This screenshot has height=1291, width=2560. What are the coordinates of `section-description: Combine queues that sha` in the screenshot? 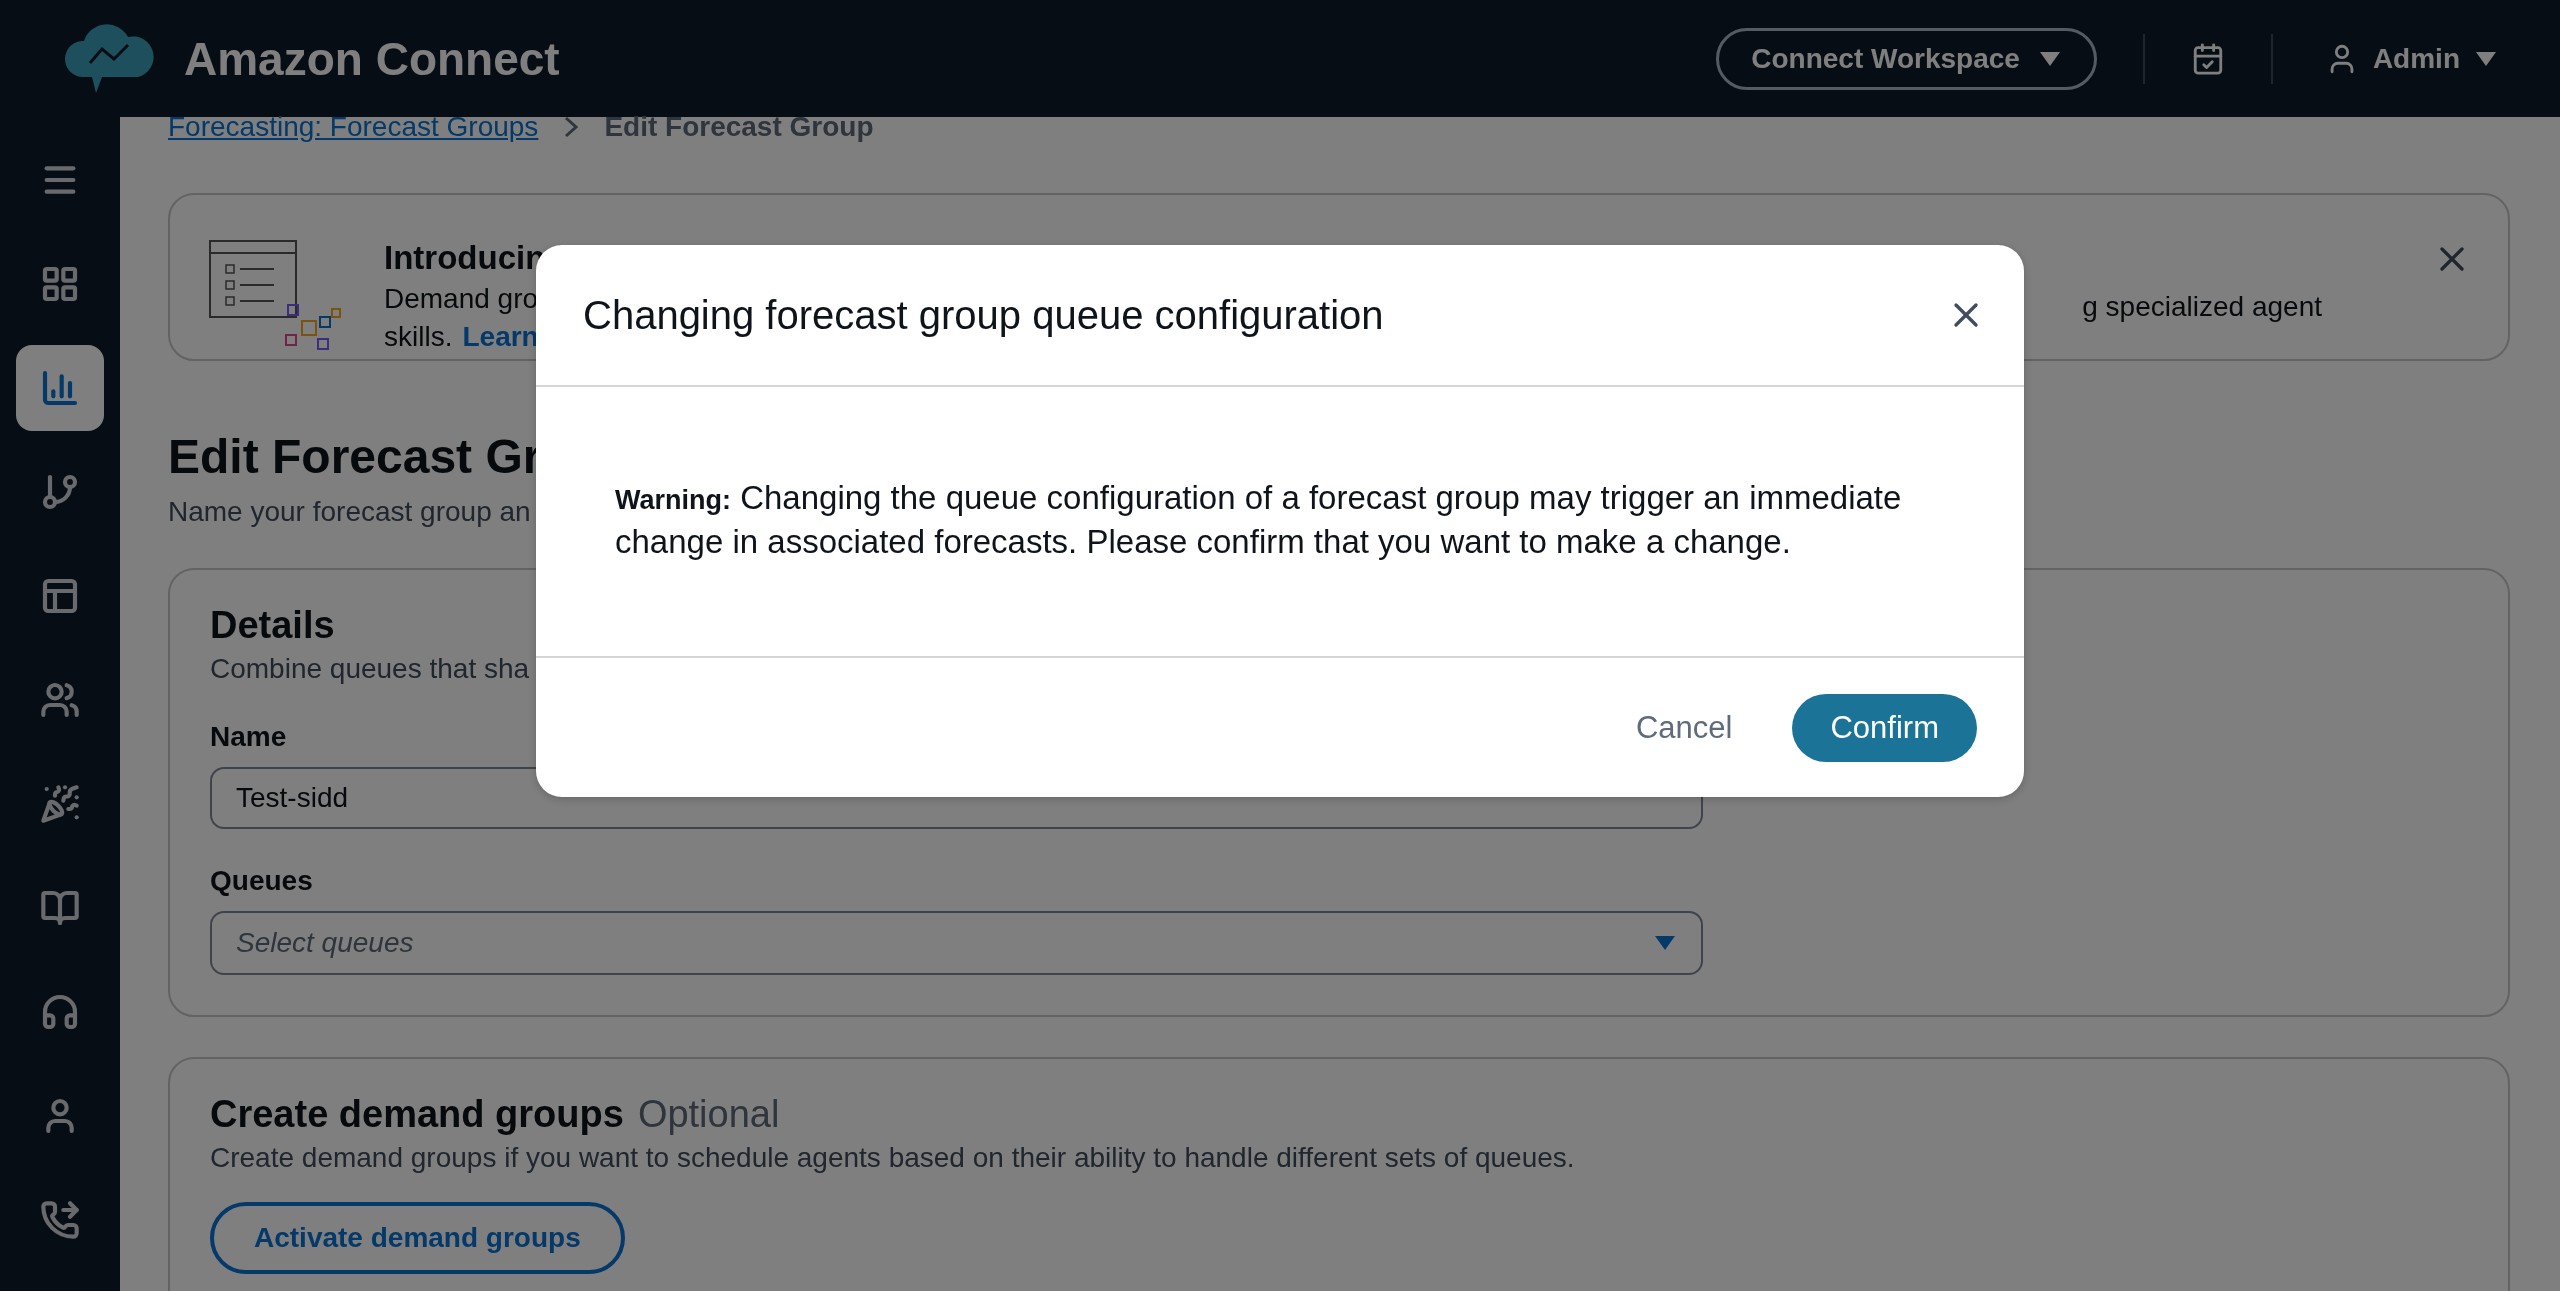 It's located at (370, 669).